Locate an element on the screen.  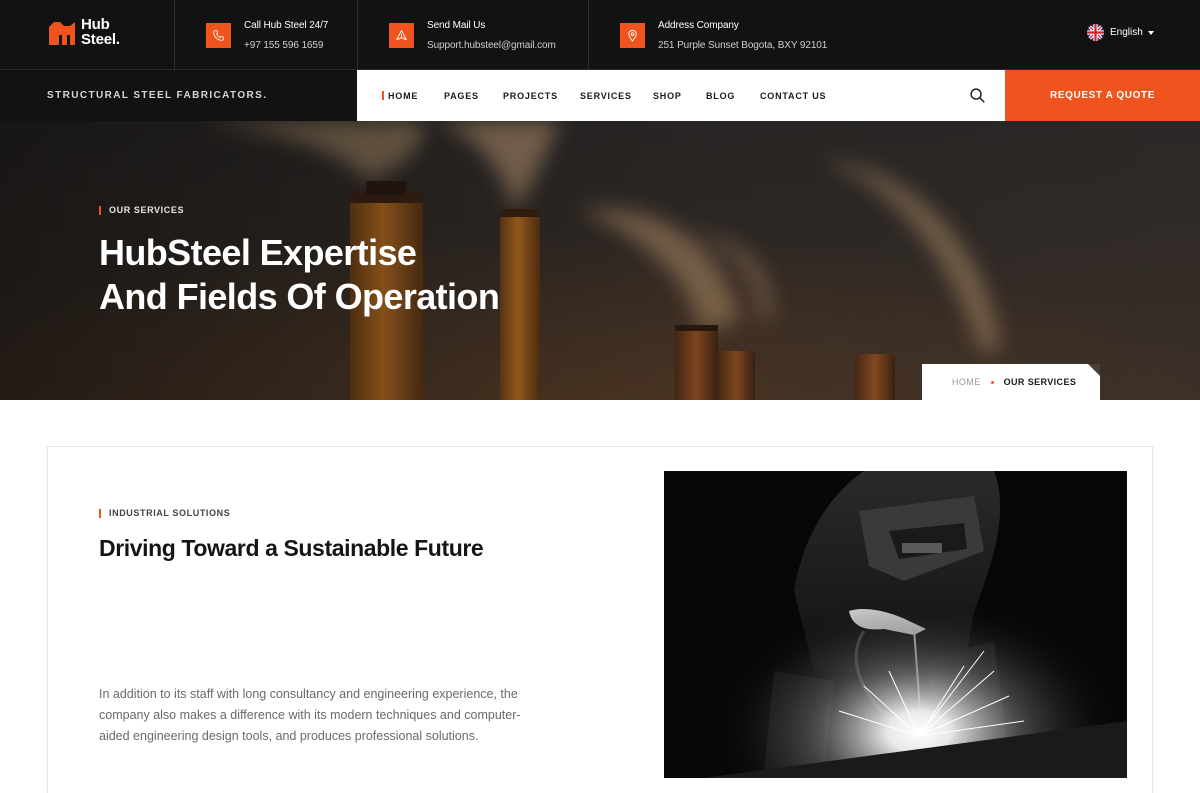
hero-title-line-1: HubSteel Expertise is located at coordinates (258, 252).